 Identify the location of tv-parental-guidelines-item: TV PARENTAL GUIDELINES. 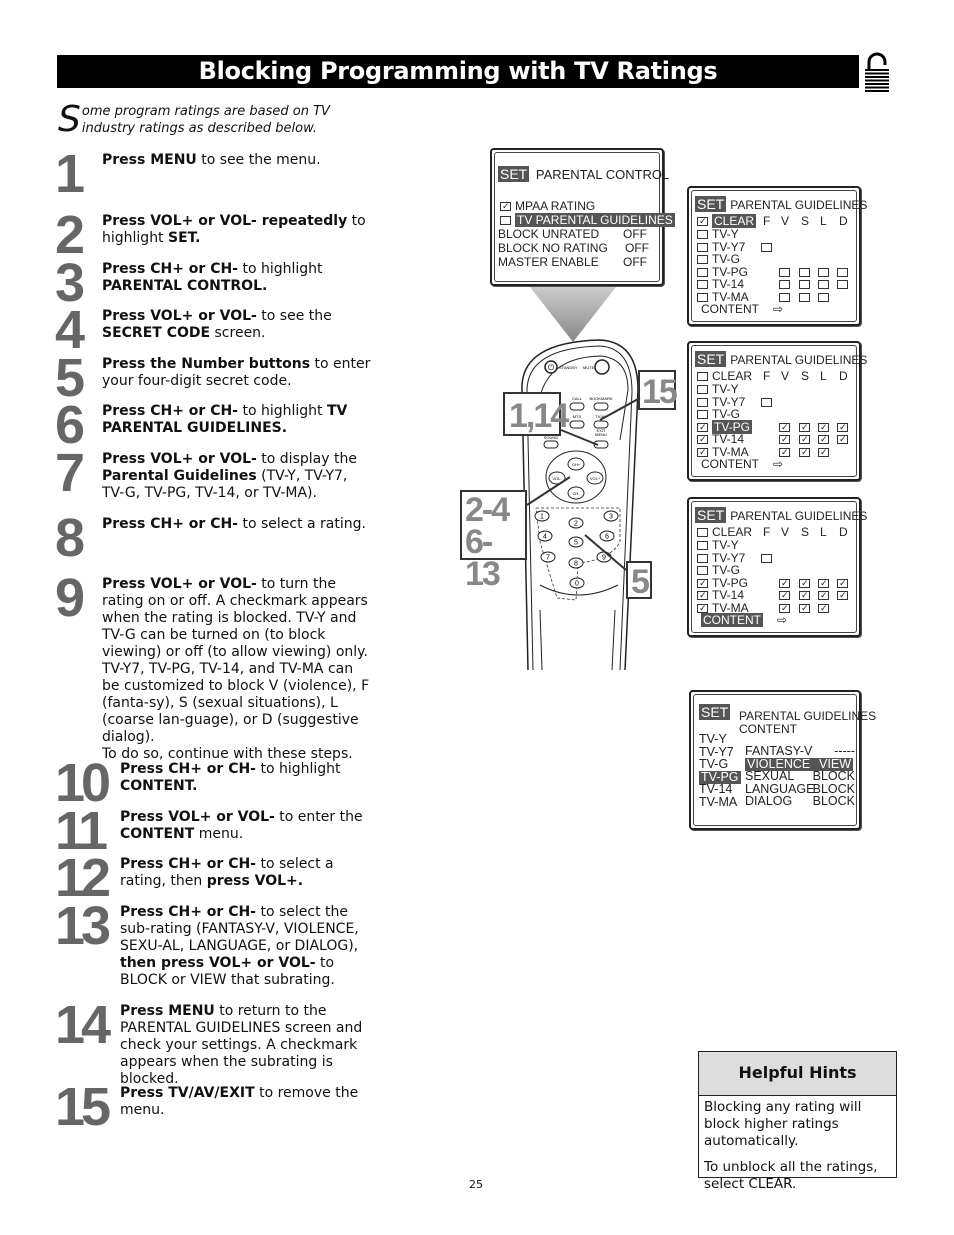
(595, 220).